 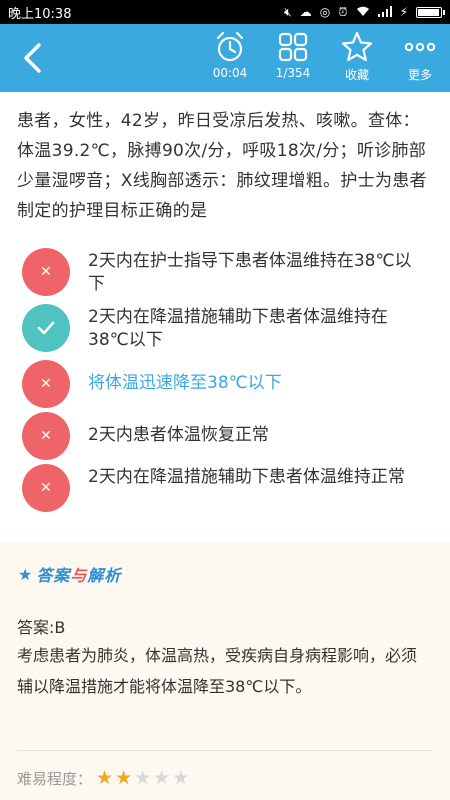 What do you see at coordinates (238, 328) in the screenshot?
I see `option-b-text: 2天内在降温措施辅助下患者体温维持在38℃以下` at bounding box center [238, 328].